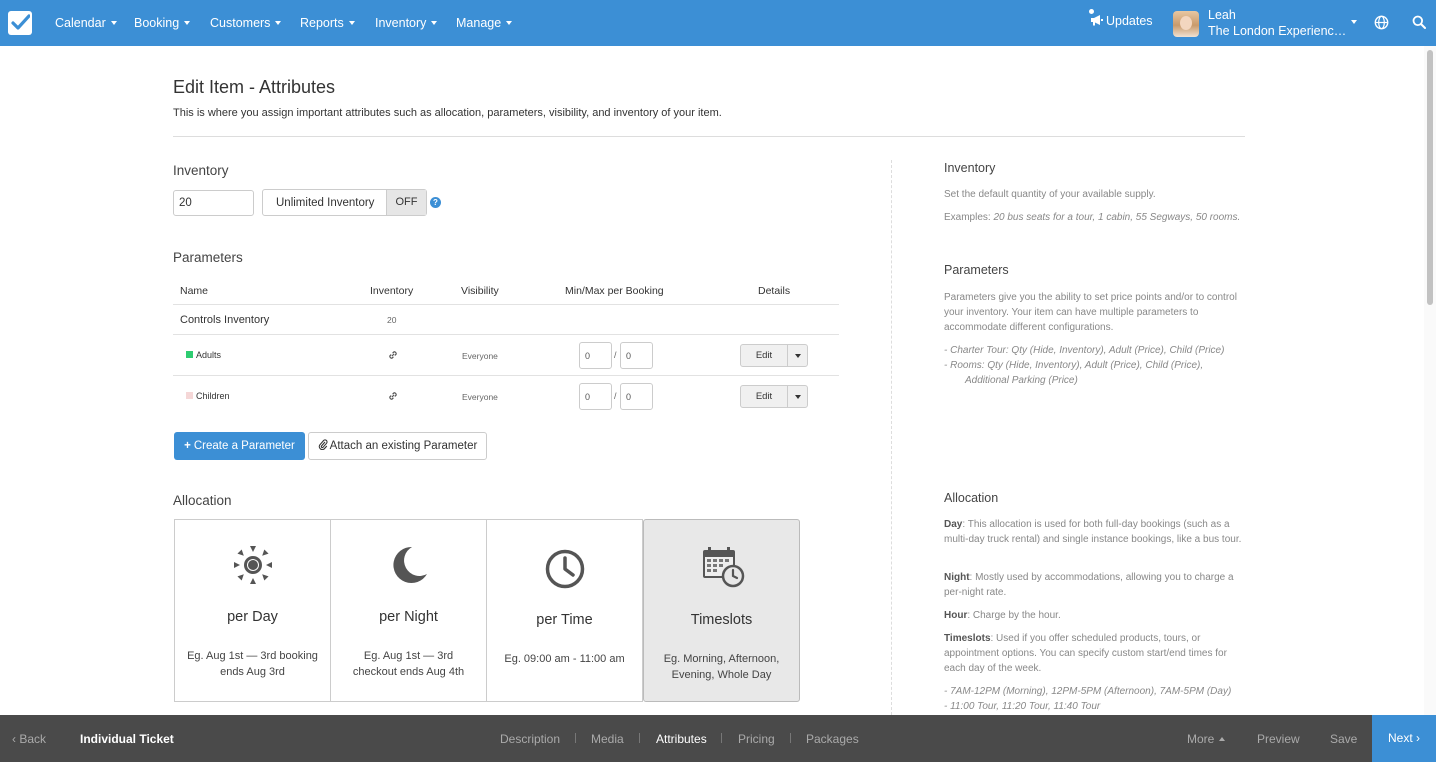 This screenshot has height=762, width=1436. What do you see at coordinates (564, 620) in the screenshot?
I see `allocation-title: per Time` at bounding box center [564, 620].